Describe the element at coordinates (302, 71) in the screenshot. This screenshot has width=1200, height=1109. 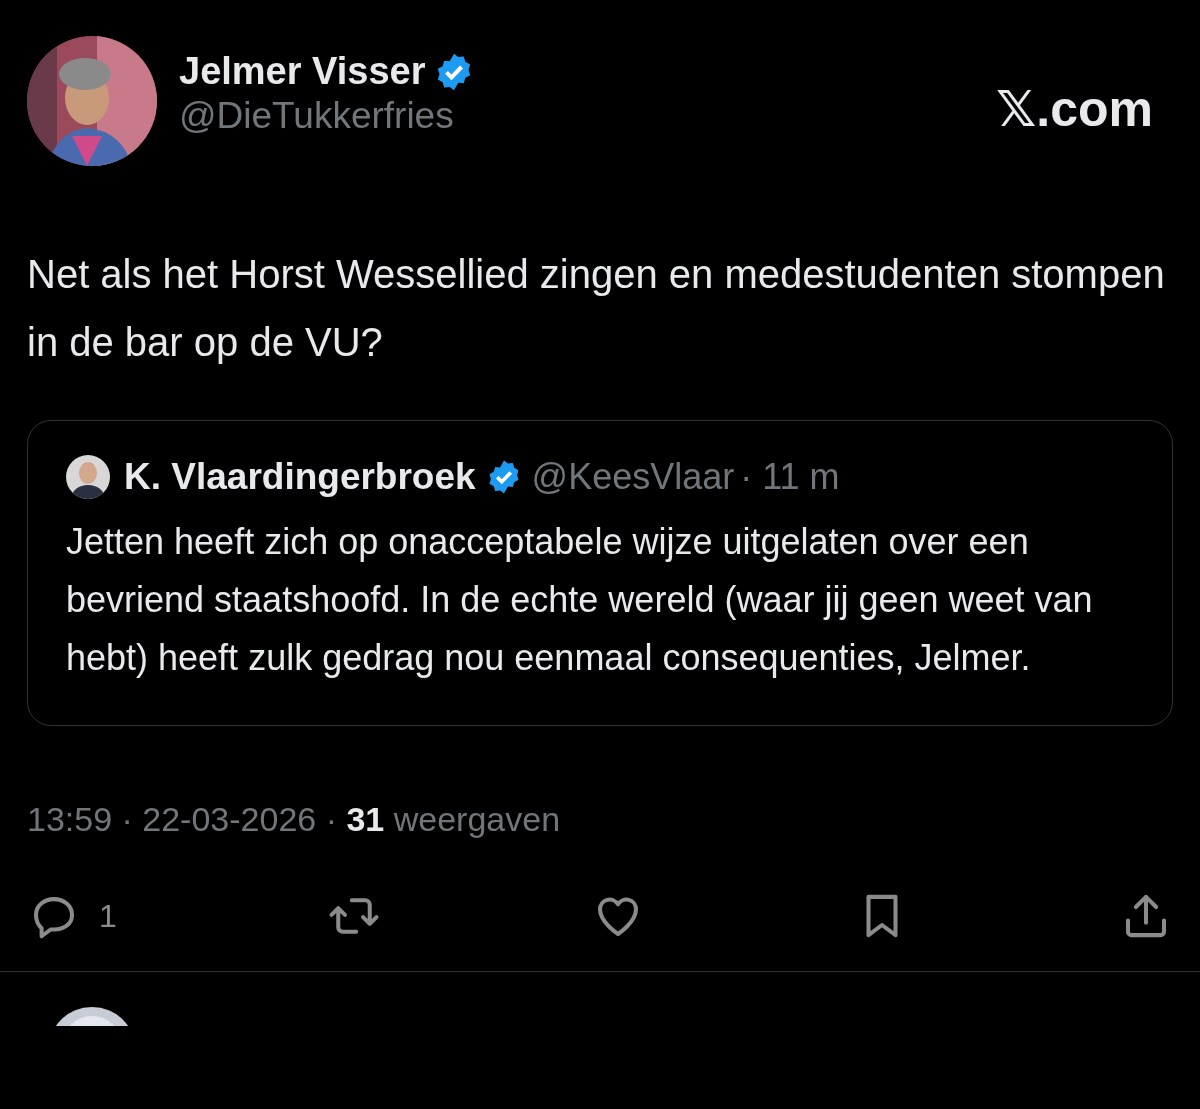
I see `author-name: Jelmer Visser` at that location.